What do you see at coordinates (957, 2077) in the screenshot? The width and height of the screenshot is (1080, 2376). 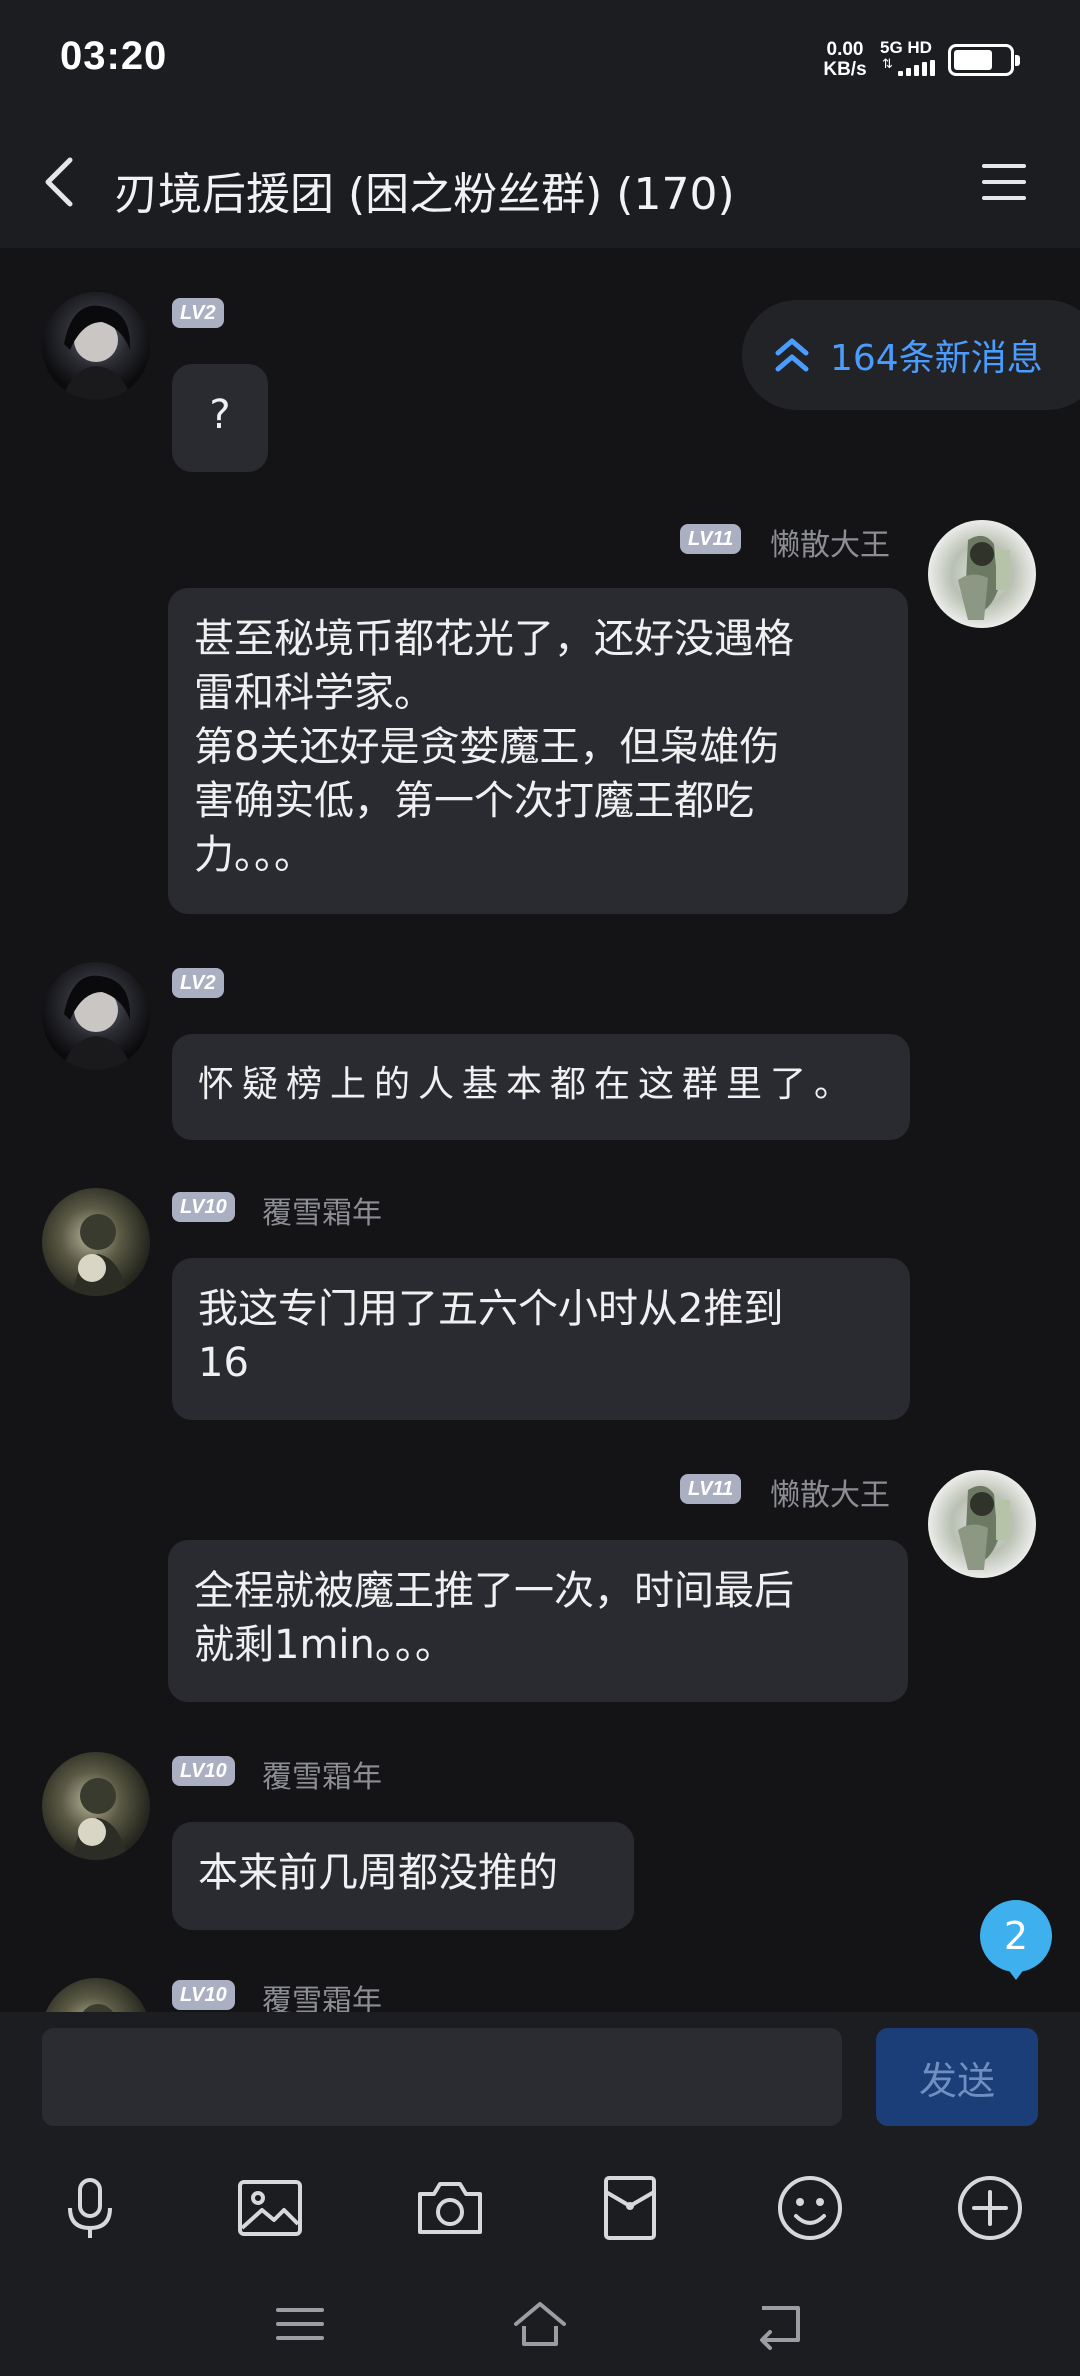 I see `send-button: 发送` at bounding box center [957, 2077].